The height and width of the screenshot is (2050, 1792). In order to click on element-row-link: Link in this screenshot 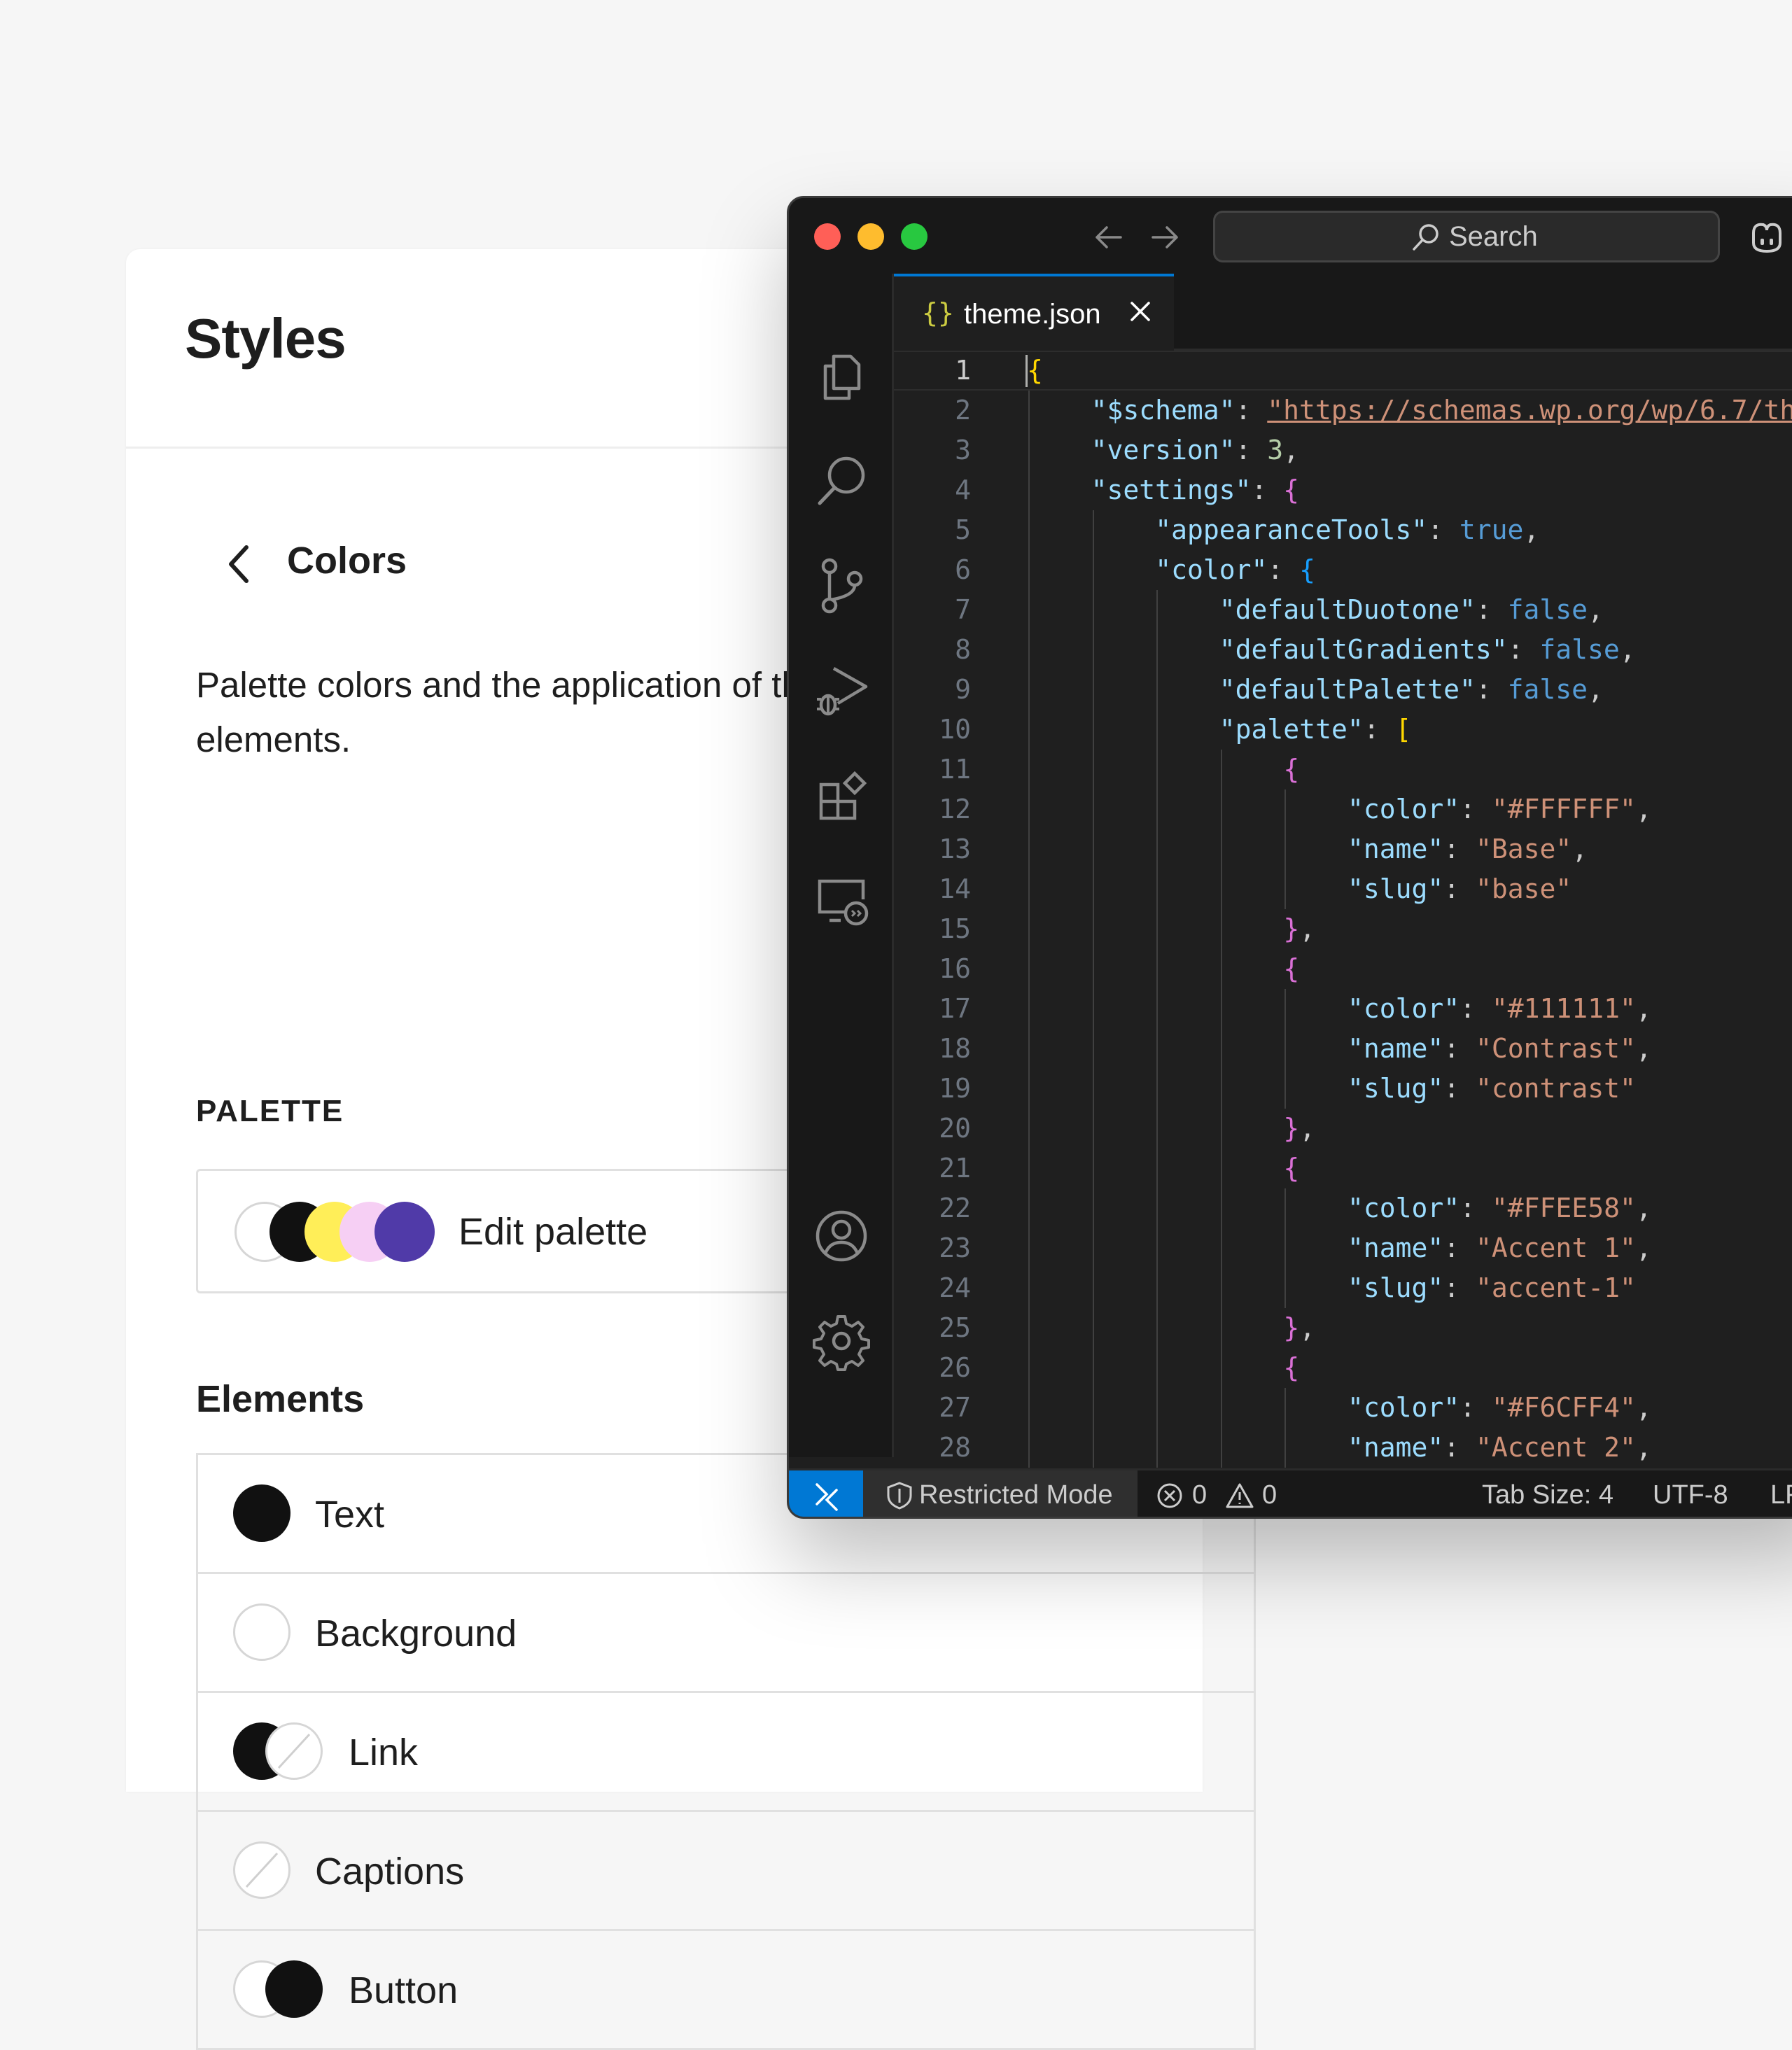, I will do `click(726, 1752)`.